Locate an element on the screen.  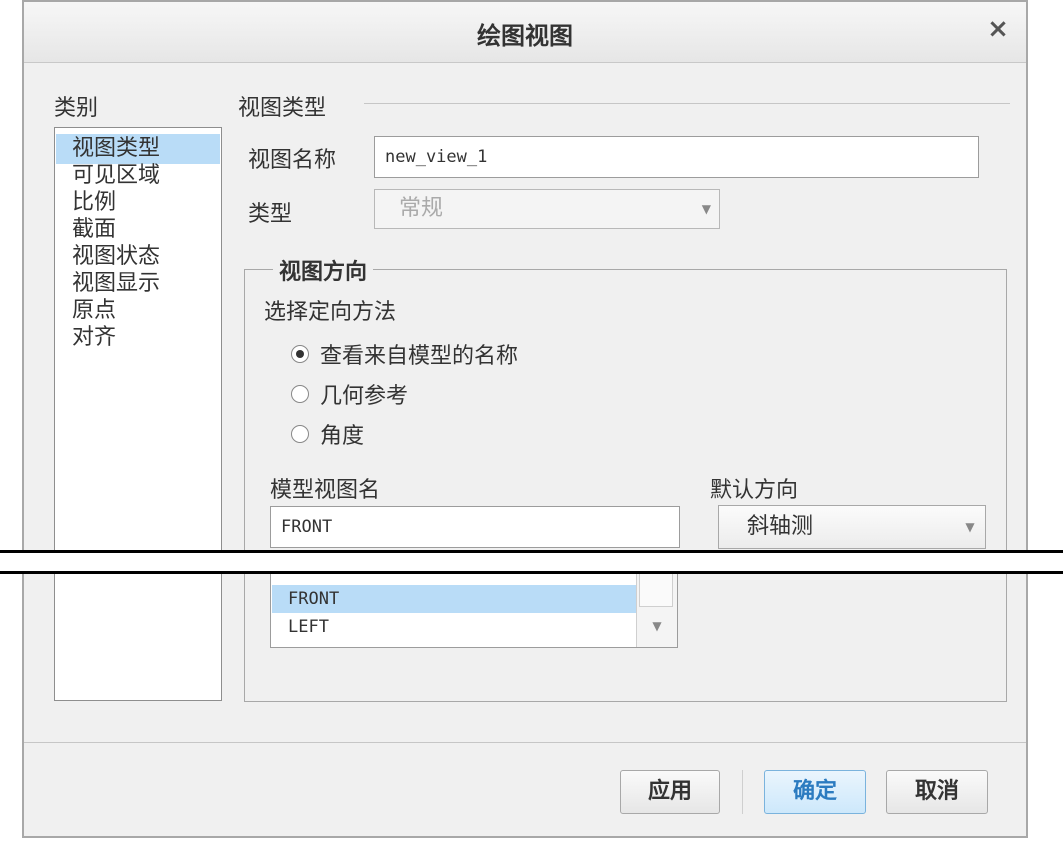
list-item-front: FRONT is located at coordinates (454, 599).